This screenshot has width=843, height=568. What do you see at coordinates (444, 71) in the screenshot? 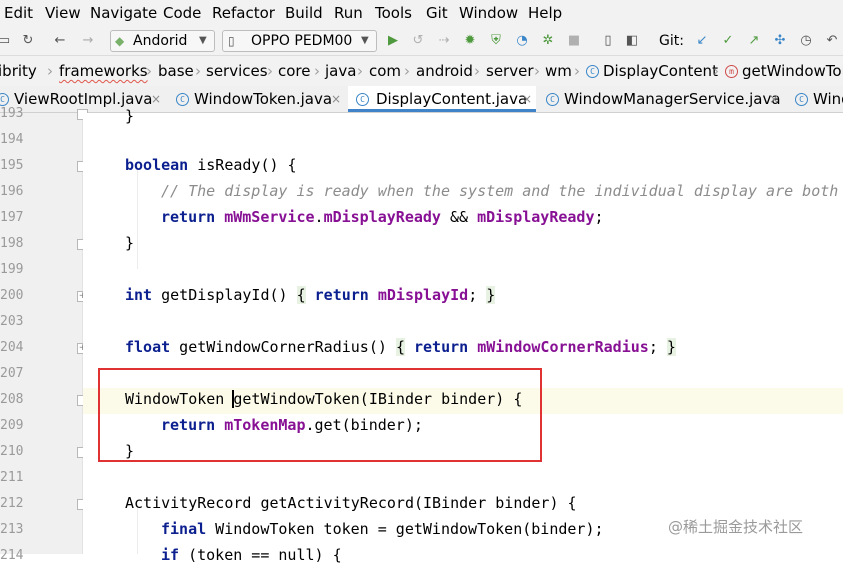
I see `breadcrumb-item: android` at bounding box center [444, 71].